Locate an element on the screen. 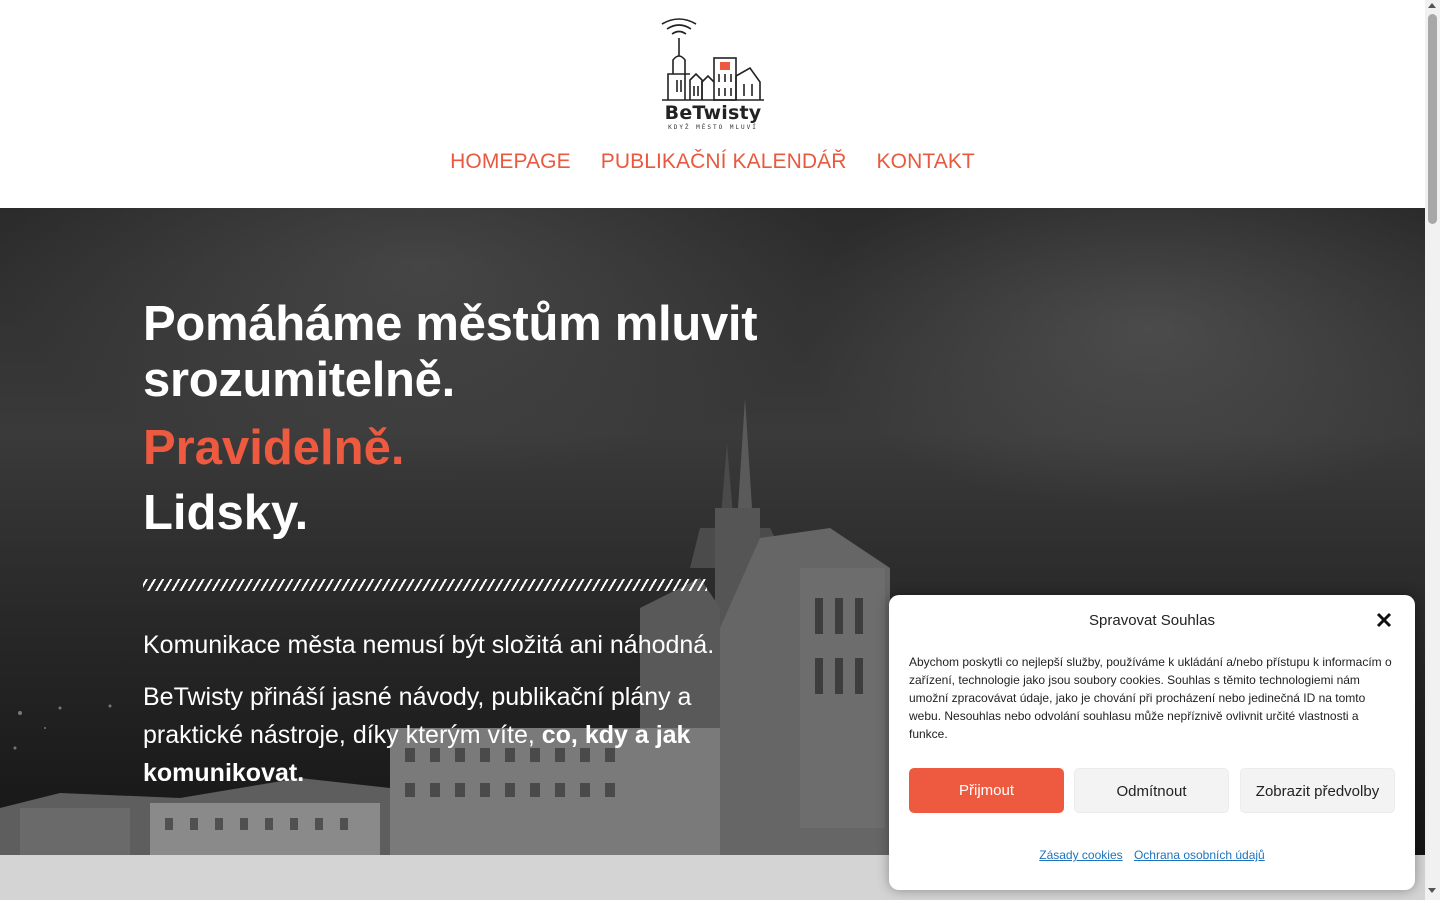 Image resolution: width=1440 pixels, height=900 pixels. main-nav: HOMEPAGE PUBLIKAČNÍ KALENDÁŘ KONTAKT is located at coordinates (712, 162).